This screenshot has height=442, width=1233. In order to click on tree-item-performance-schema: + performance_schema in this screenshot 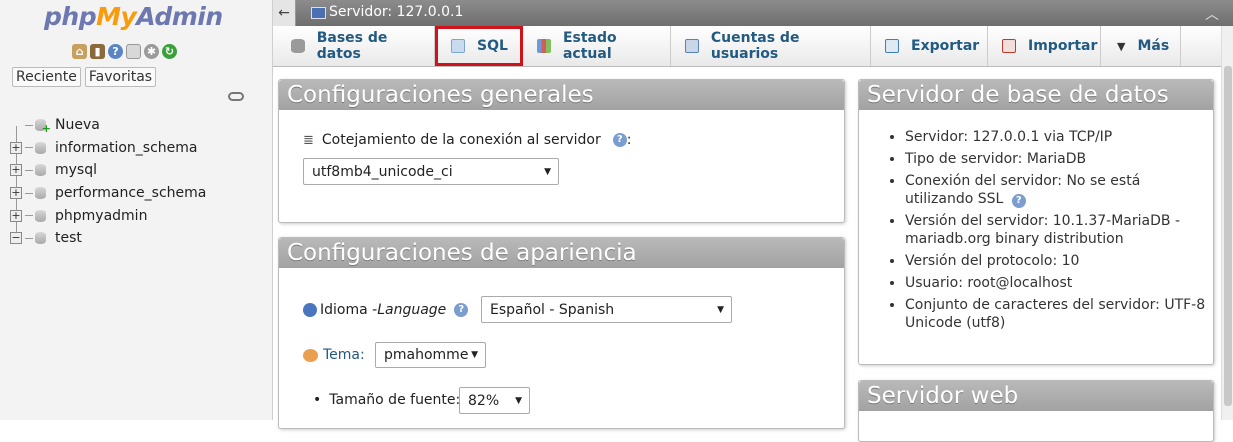, I will do `click(108, 193)`.